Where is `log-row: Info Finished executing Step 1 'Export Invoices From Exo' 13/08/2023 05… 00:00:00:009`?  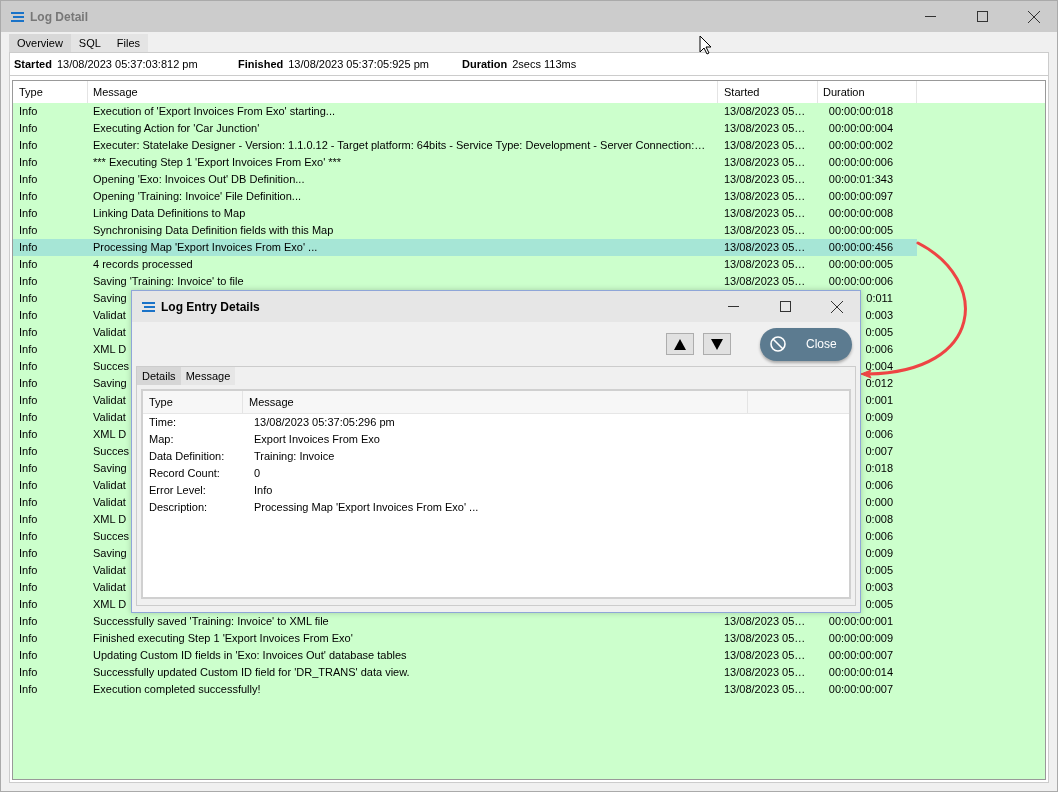
log-row: Info Finished executing Step 1 'Export Invoices From Exo' 13/08/2023 05… 00:00:00:009 is located at coordinates (465, 638).